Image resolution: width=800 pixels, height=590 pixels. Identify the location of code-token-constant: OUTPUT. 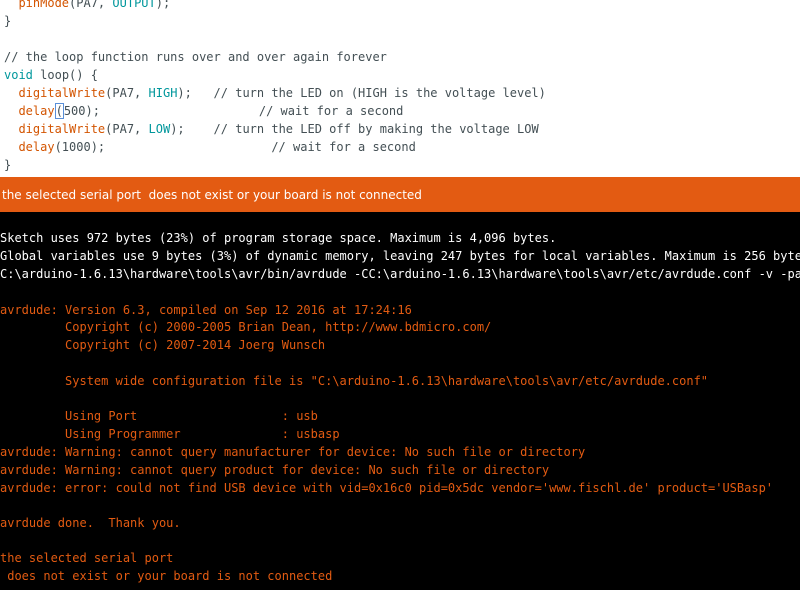
(134, 5).